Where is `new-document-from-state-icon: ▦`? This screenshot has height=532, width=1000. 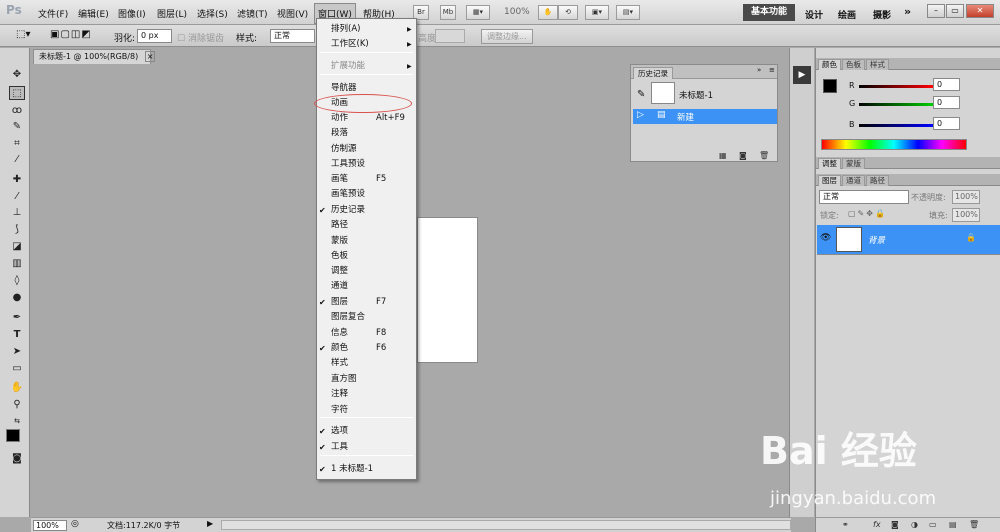
new-document-from-state-icon: ▦ is located at coordinates (723, 155).